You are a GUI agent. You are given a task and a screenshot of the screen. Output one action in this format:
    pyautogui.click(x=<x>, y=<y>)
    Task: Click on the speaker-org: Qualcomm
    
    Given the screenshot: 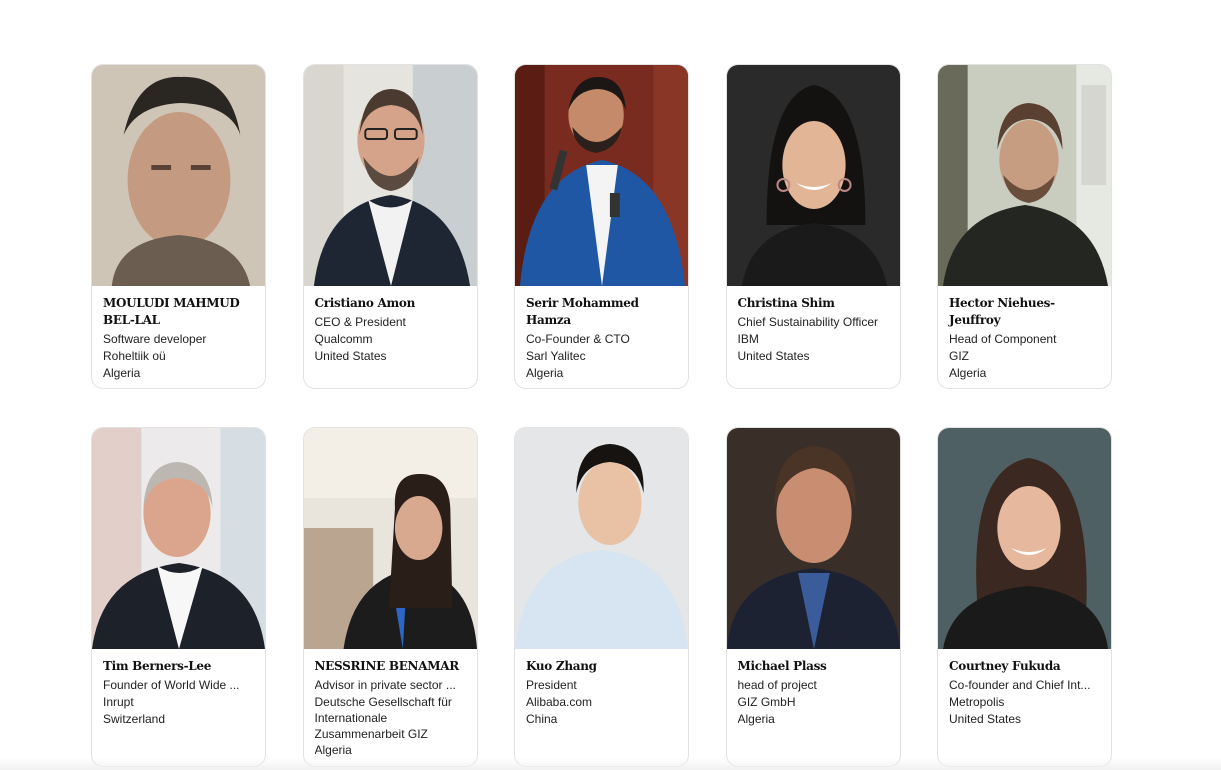 What is the action you would take?
    pyautogui.click(x=343, y=339)
    